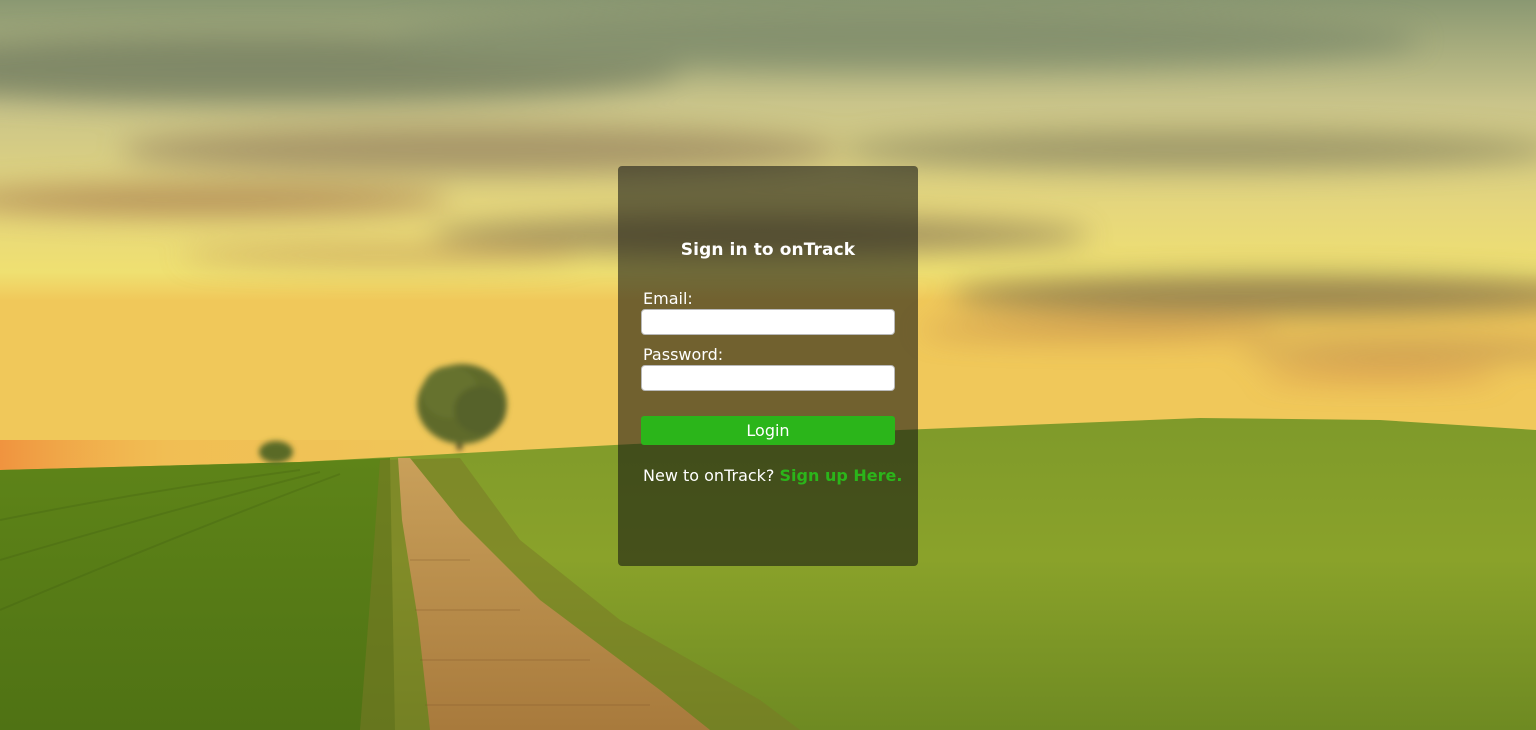 Image resolution: width=1536 pixels, height=730 pixels. Describe the element at coordinates (768, 430) in the screenshot. I see `login-button: Login` at that location.